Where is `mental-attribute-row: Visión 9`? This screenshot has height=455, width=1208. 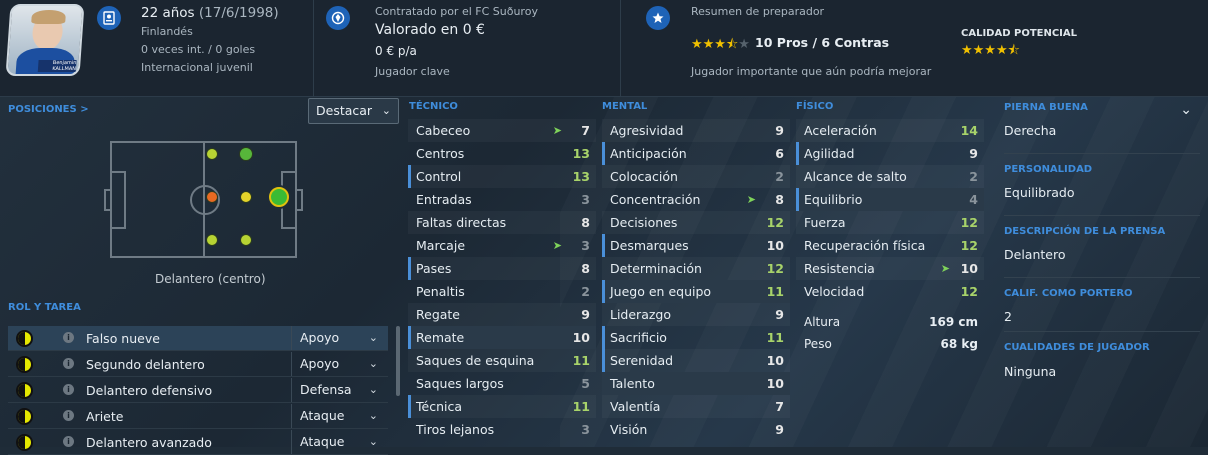 mental-attribute-row: Visión 9 is located at coordinates (696, 429).